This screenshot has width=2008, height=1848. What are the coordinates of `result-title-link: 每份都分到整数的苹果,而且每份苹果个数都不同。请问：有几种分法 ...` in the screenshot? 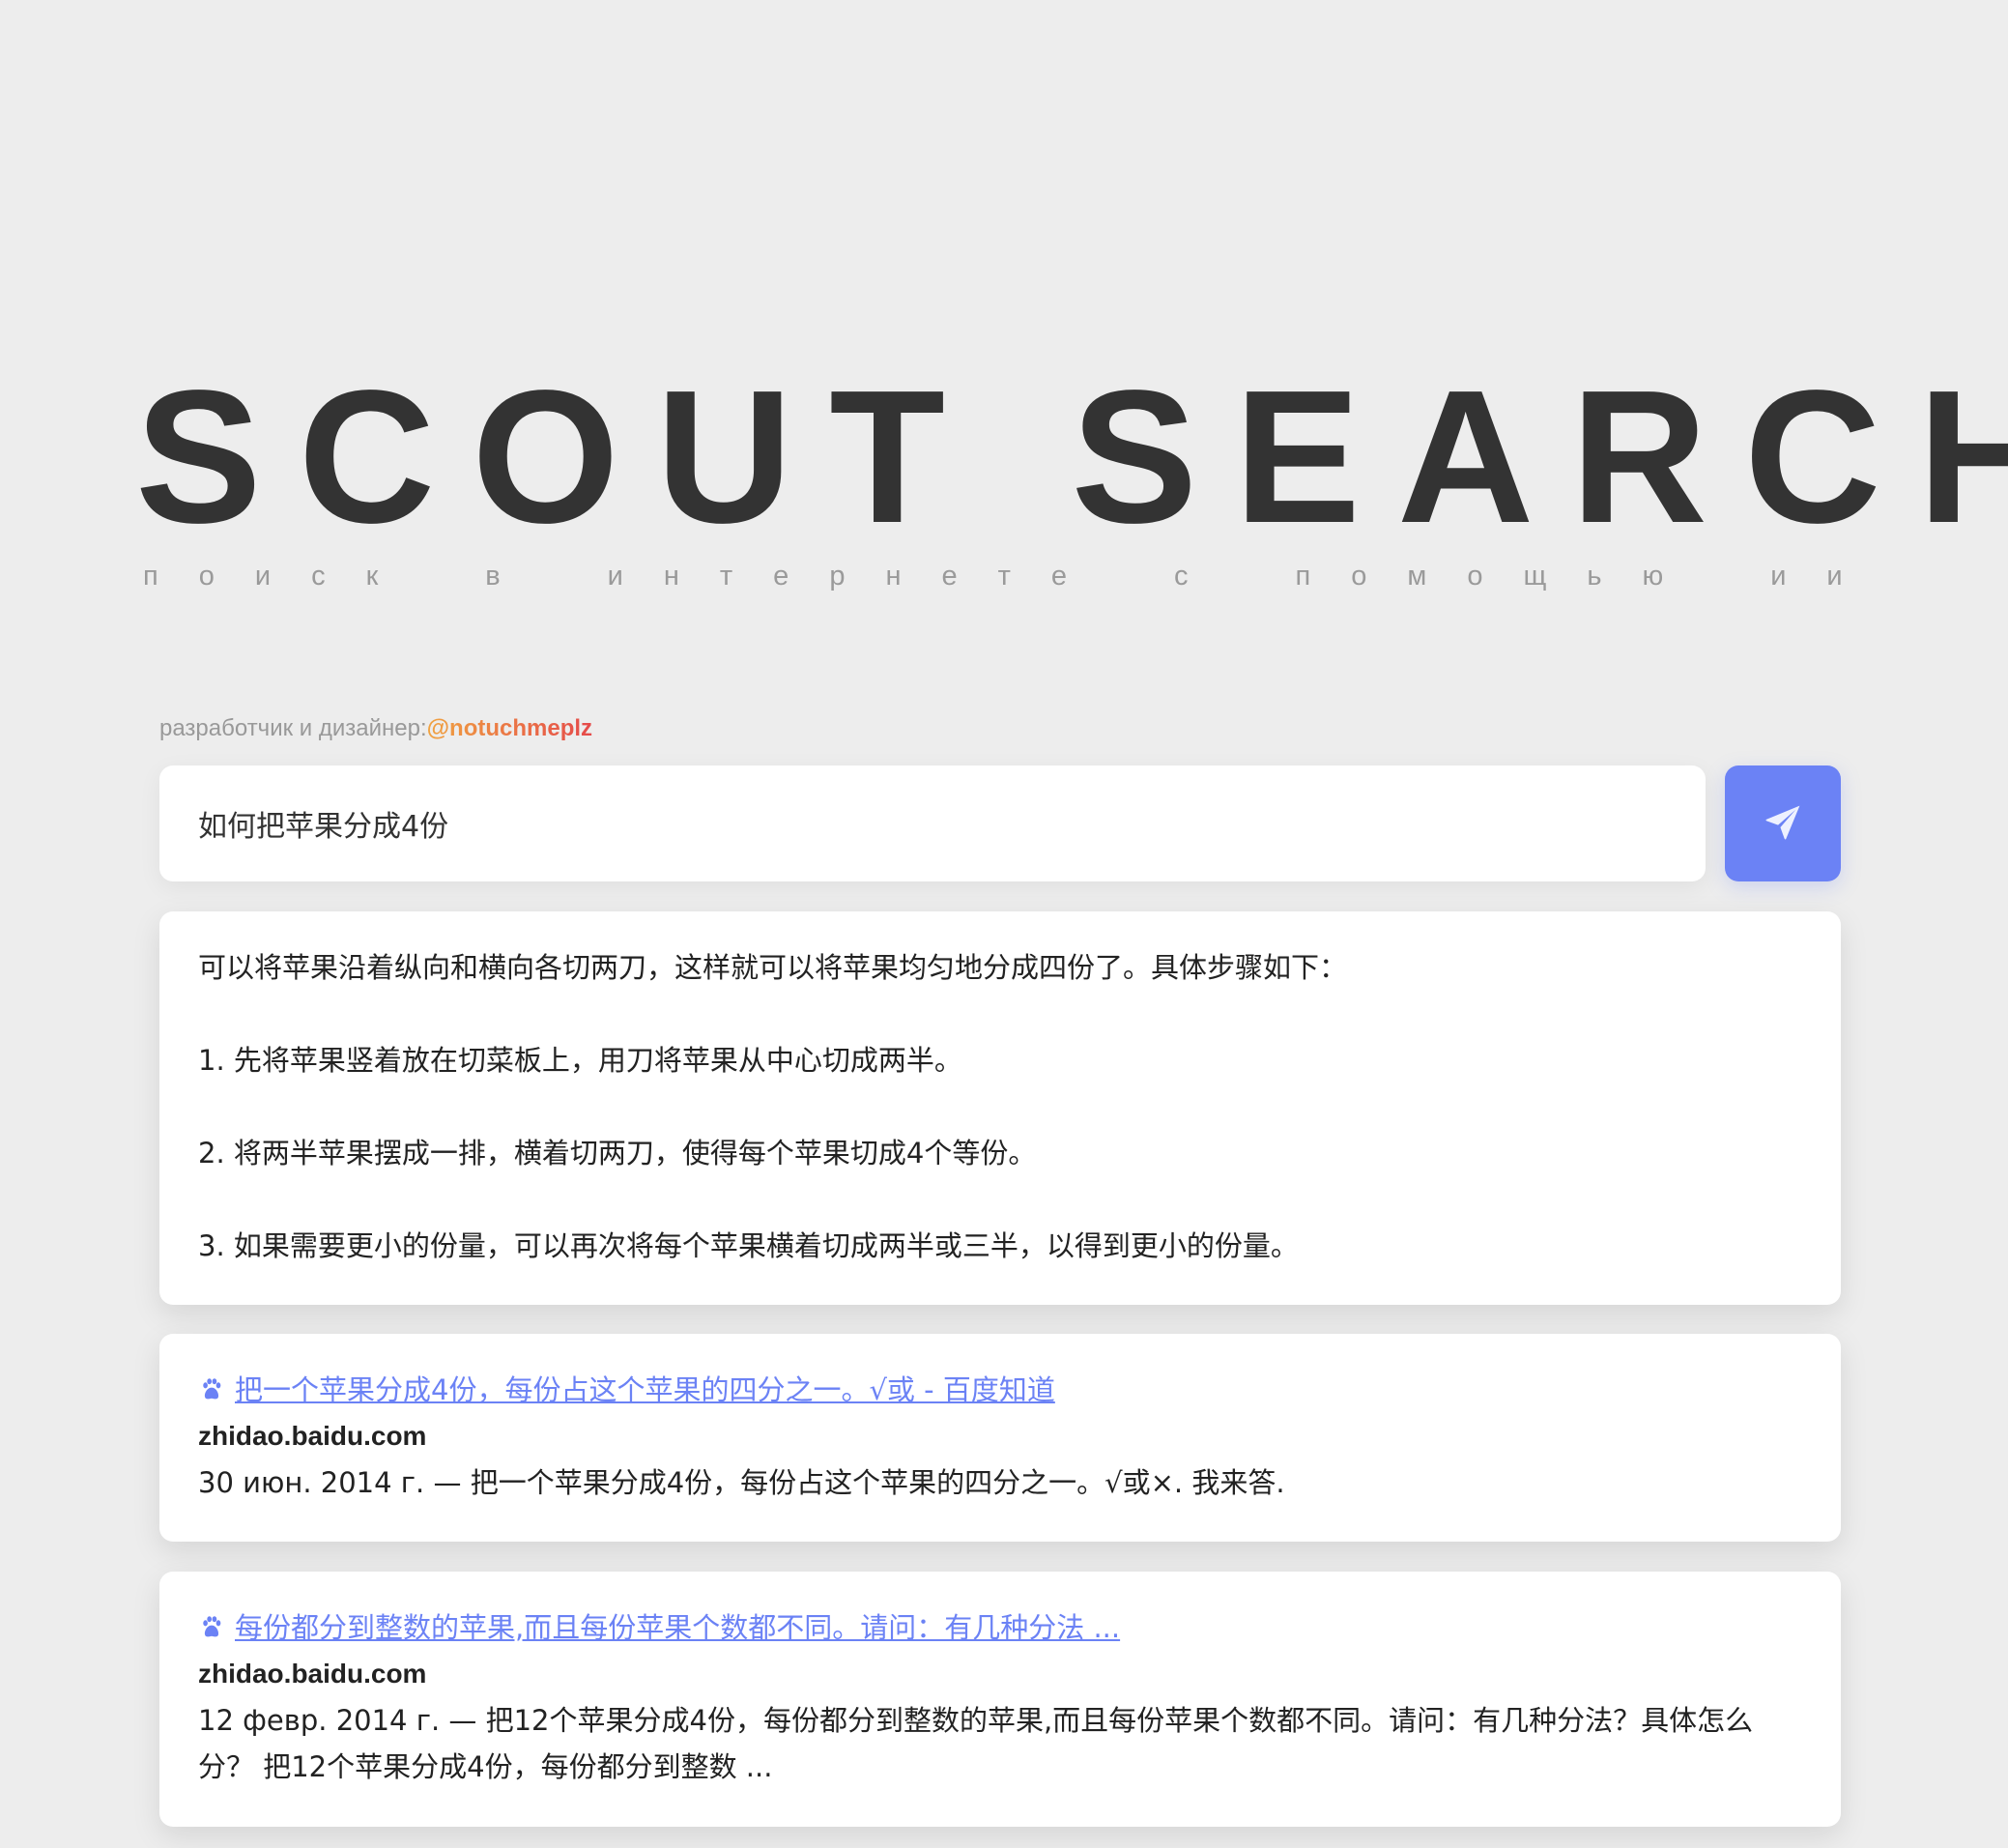 It's located at (1000, 1627).